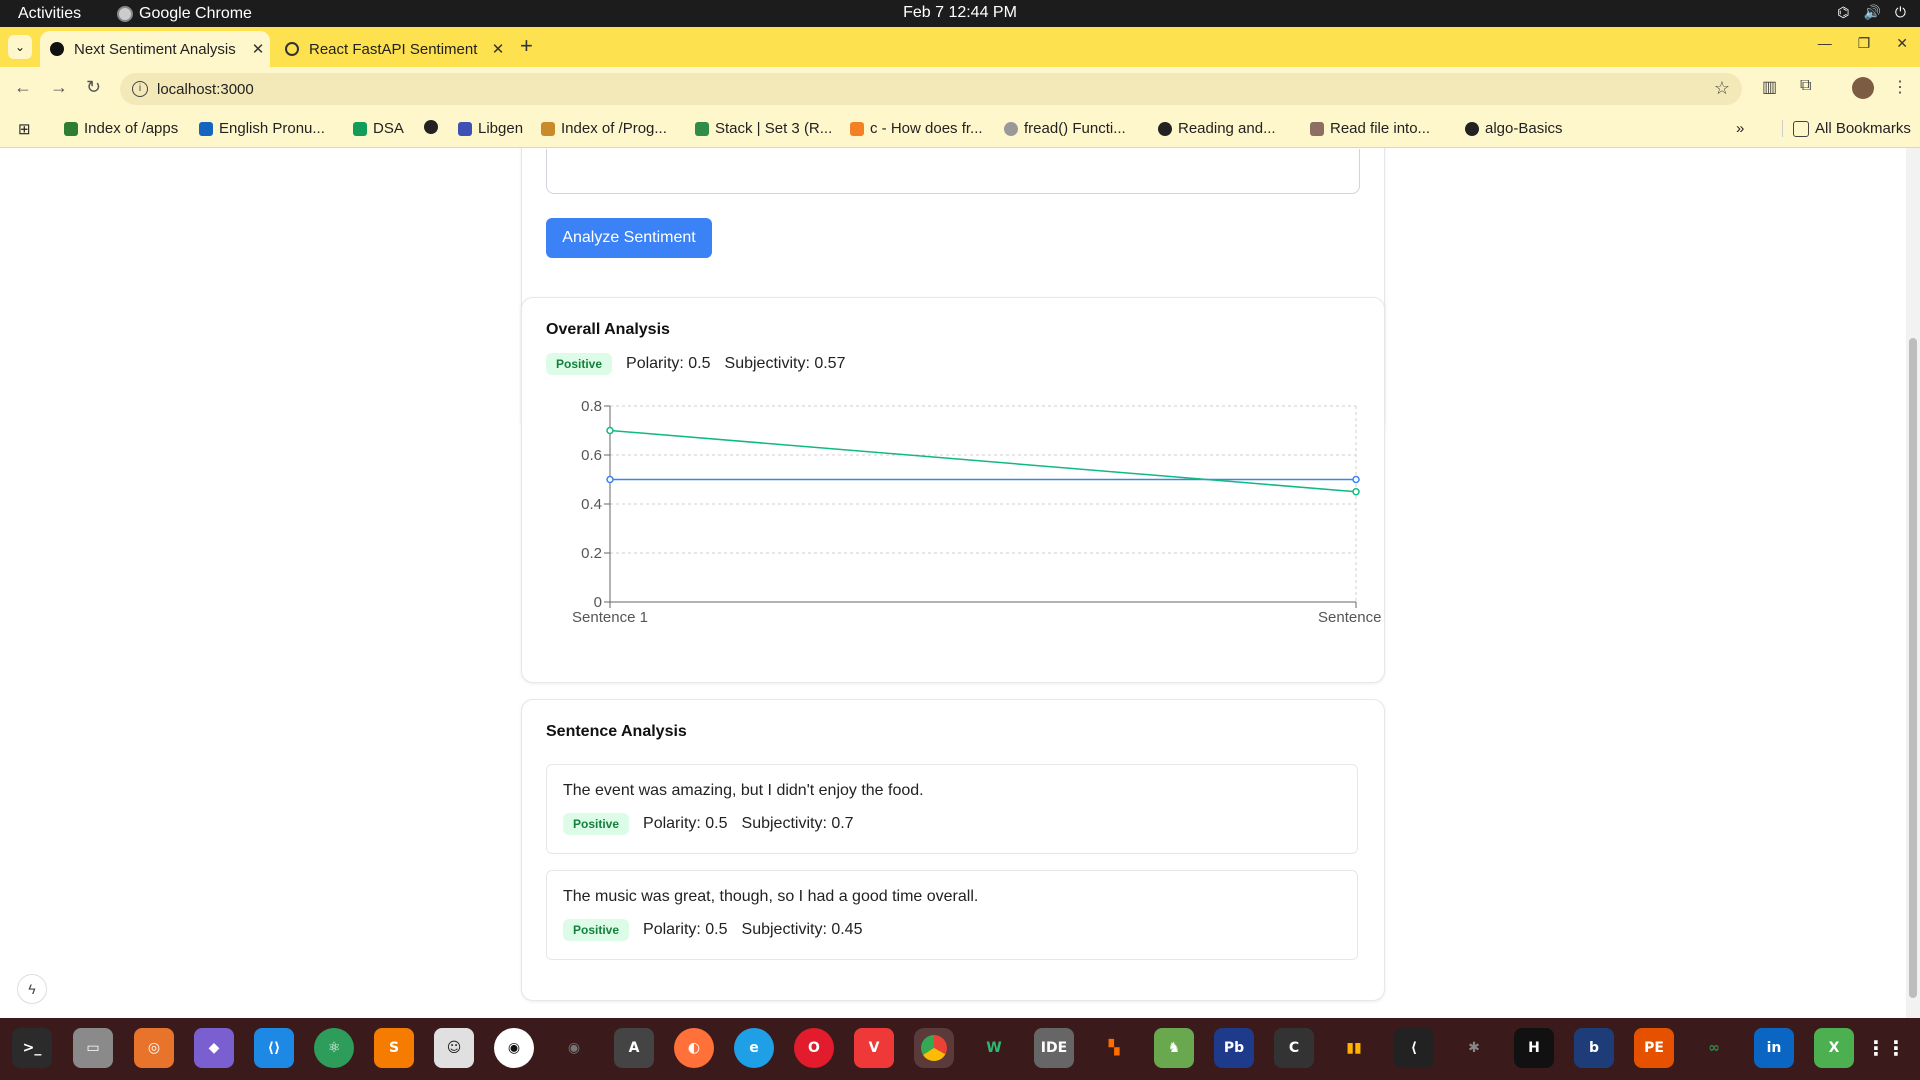 The image size is (1920, 1080). What do you see at coordinates (754, 1048) in the screenshot?
I see `edge-icon: e` at bounding box center [754, 1048].